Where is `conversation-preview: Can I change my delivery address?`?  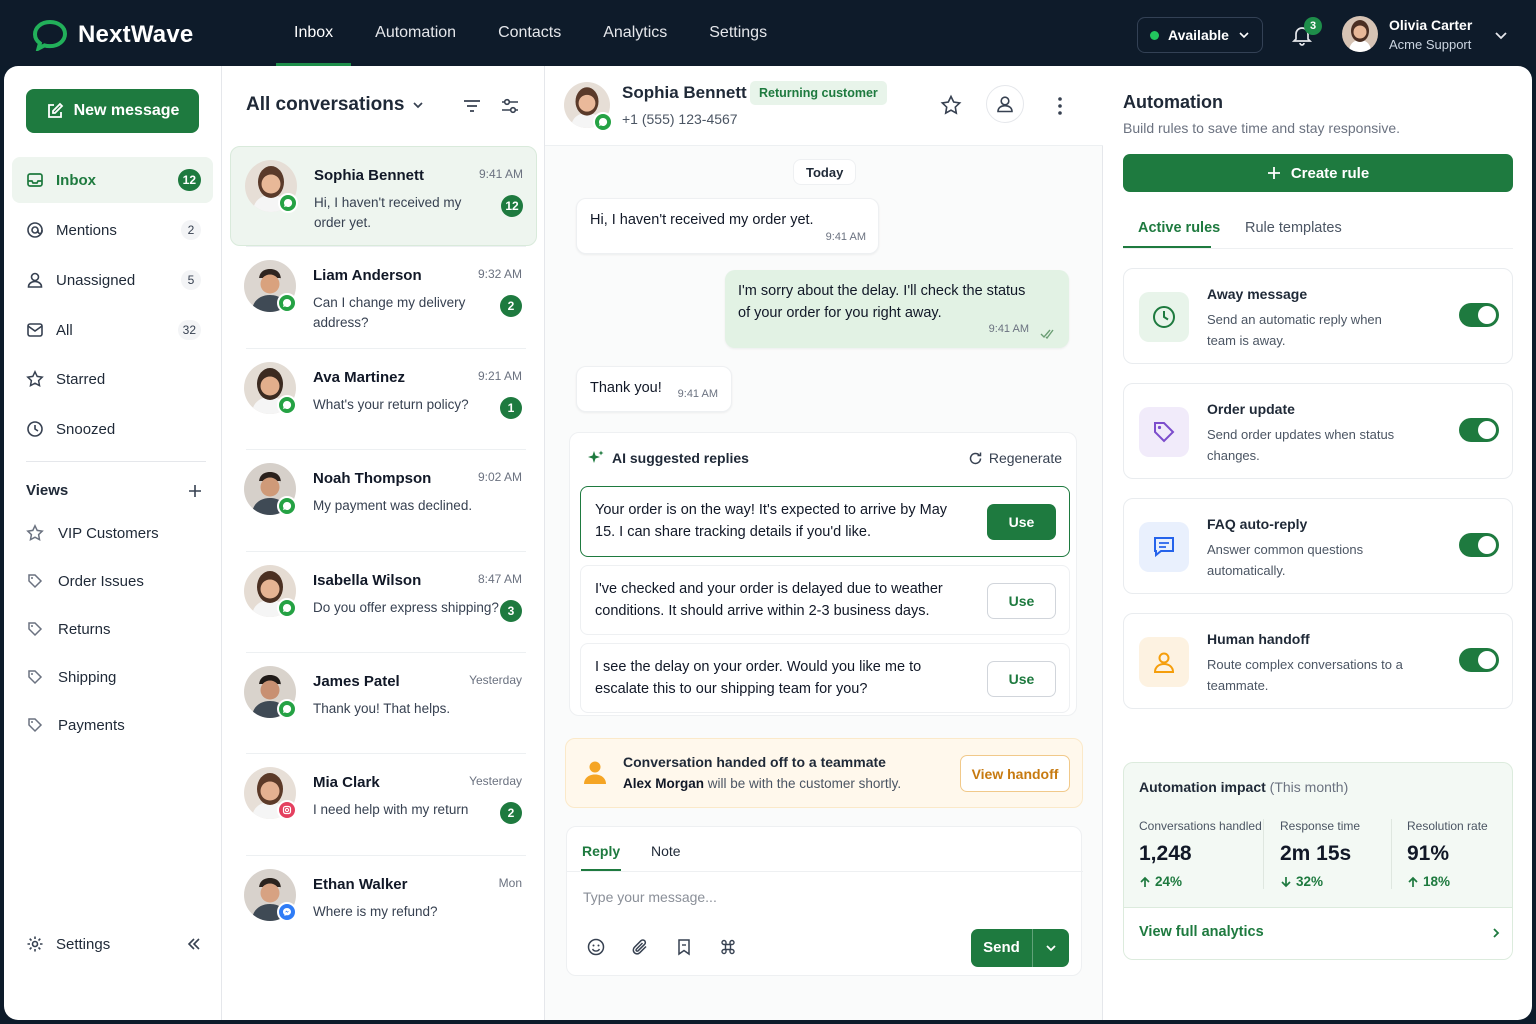
conversation-preview: Can I change my delivery address? is located at coordinates (389, 313).